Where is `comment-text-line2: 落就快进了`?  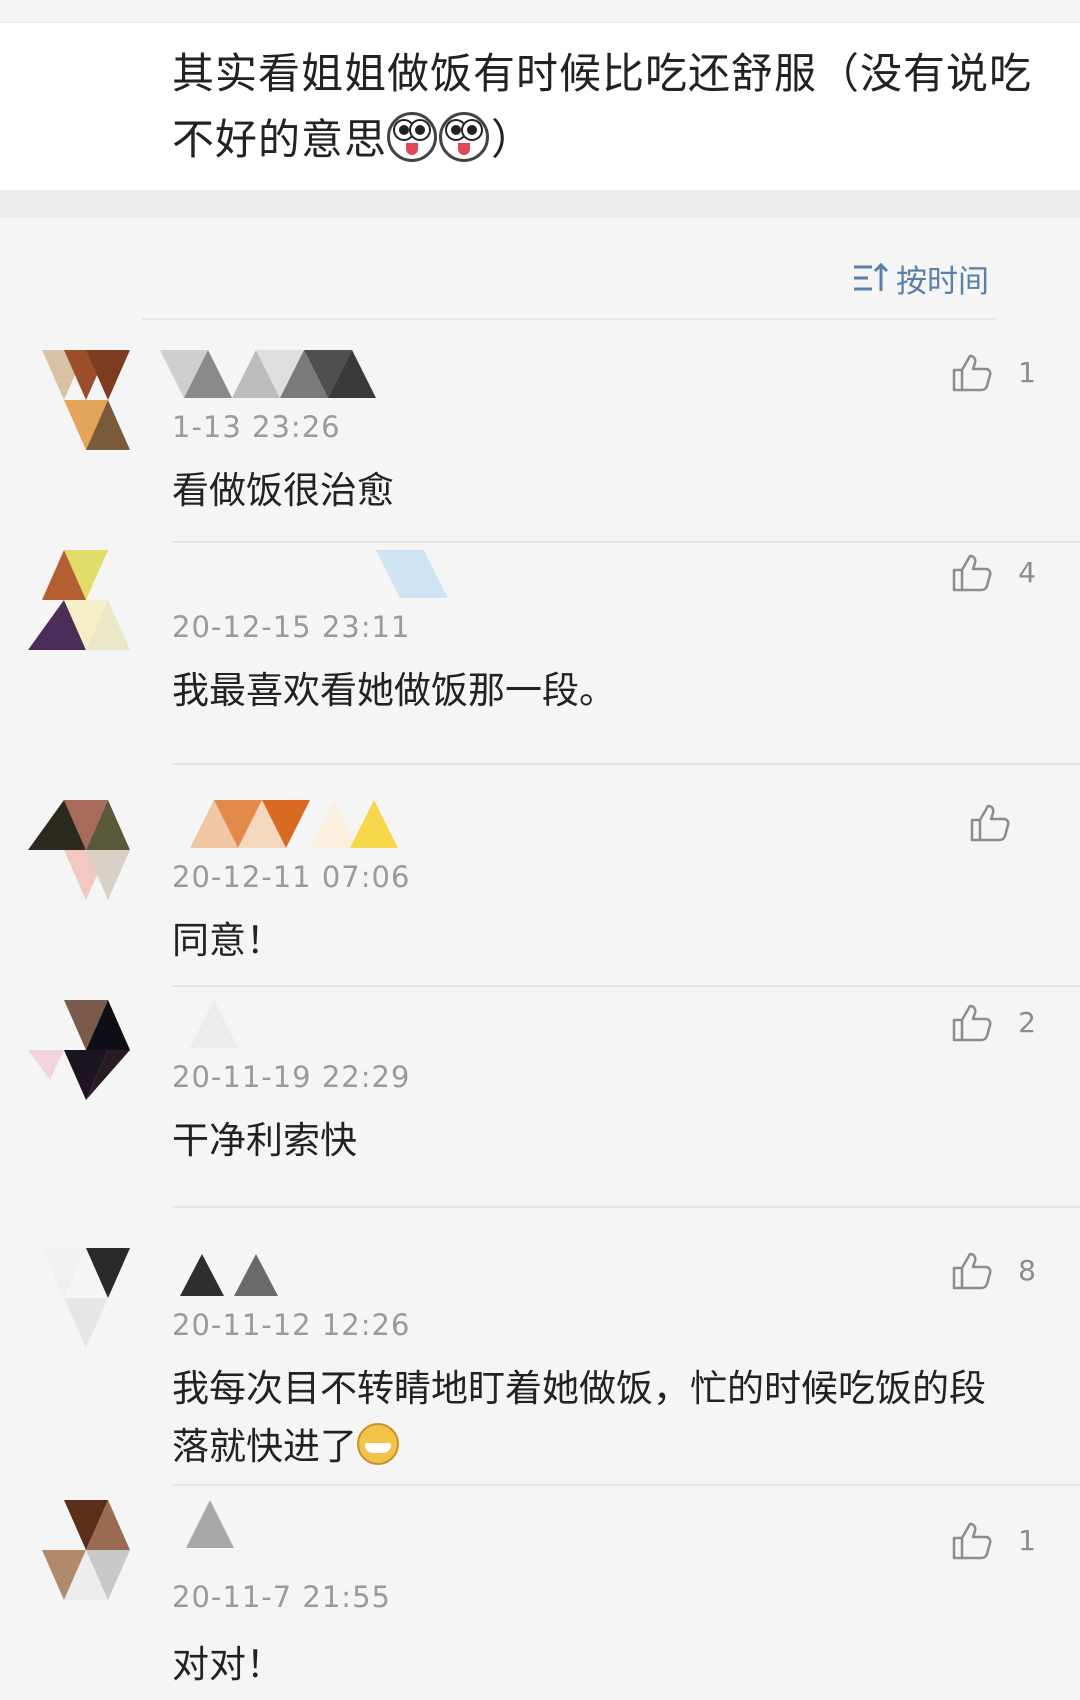 comment-text-line2: 落就快进了 is located at coordinates (264, 1446).